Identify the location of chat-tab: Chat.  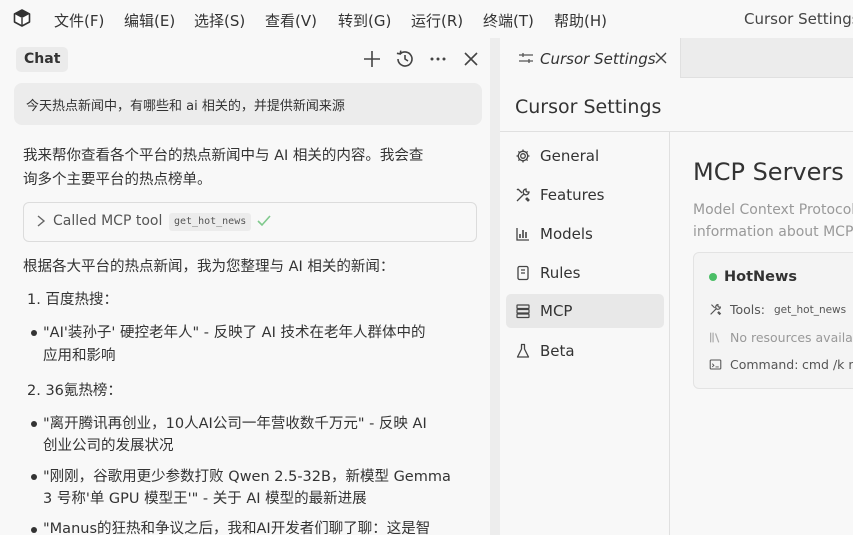
(42, 59).